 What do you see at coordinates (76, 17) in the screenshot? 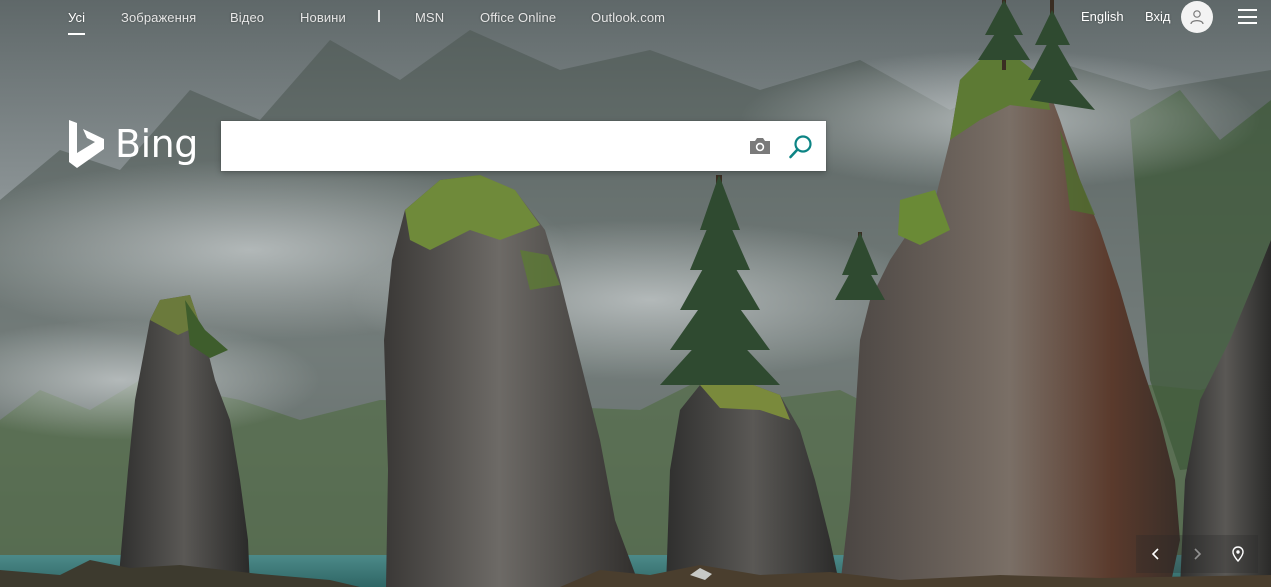
I see `nav-all: Усі` at bounding box center [76, 17].